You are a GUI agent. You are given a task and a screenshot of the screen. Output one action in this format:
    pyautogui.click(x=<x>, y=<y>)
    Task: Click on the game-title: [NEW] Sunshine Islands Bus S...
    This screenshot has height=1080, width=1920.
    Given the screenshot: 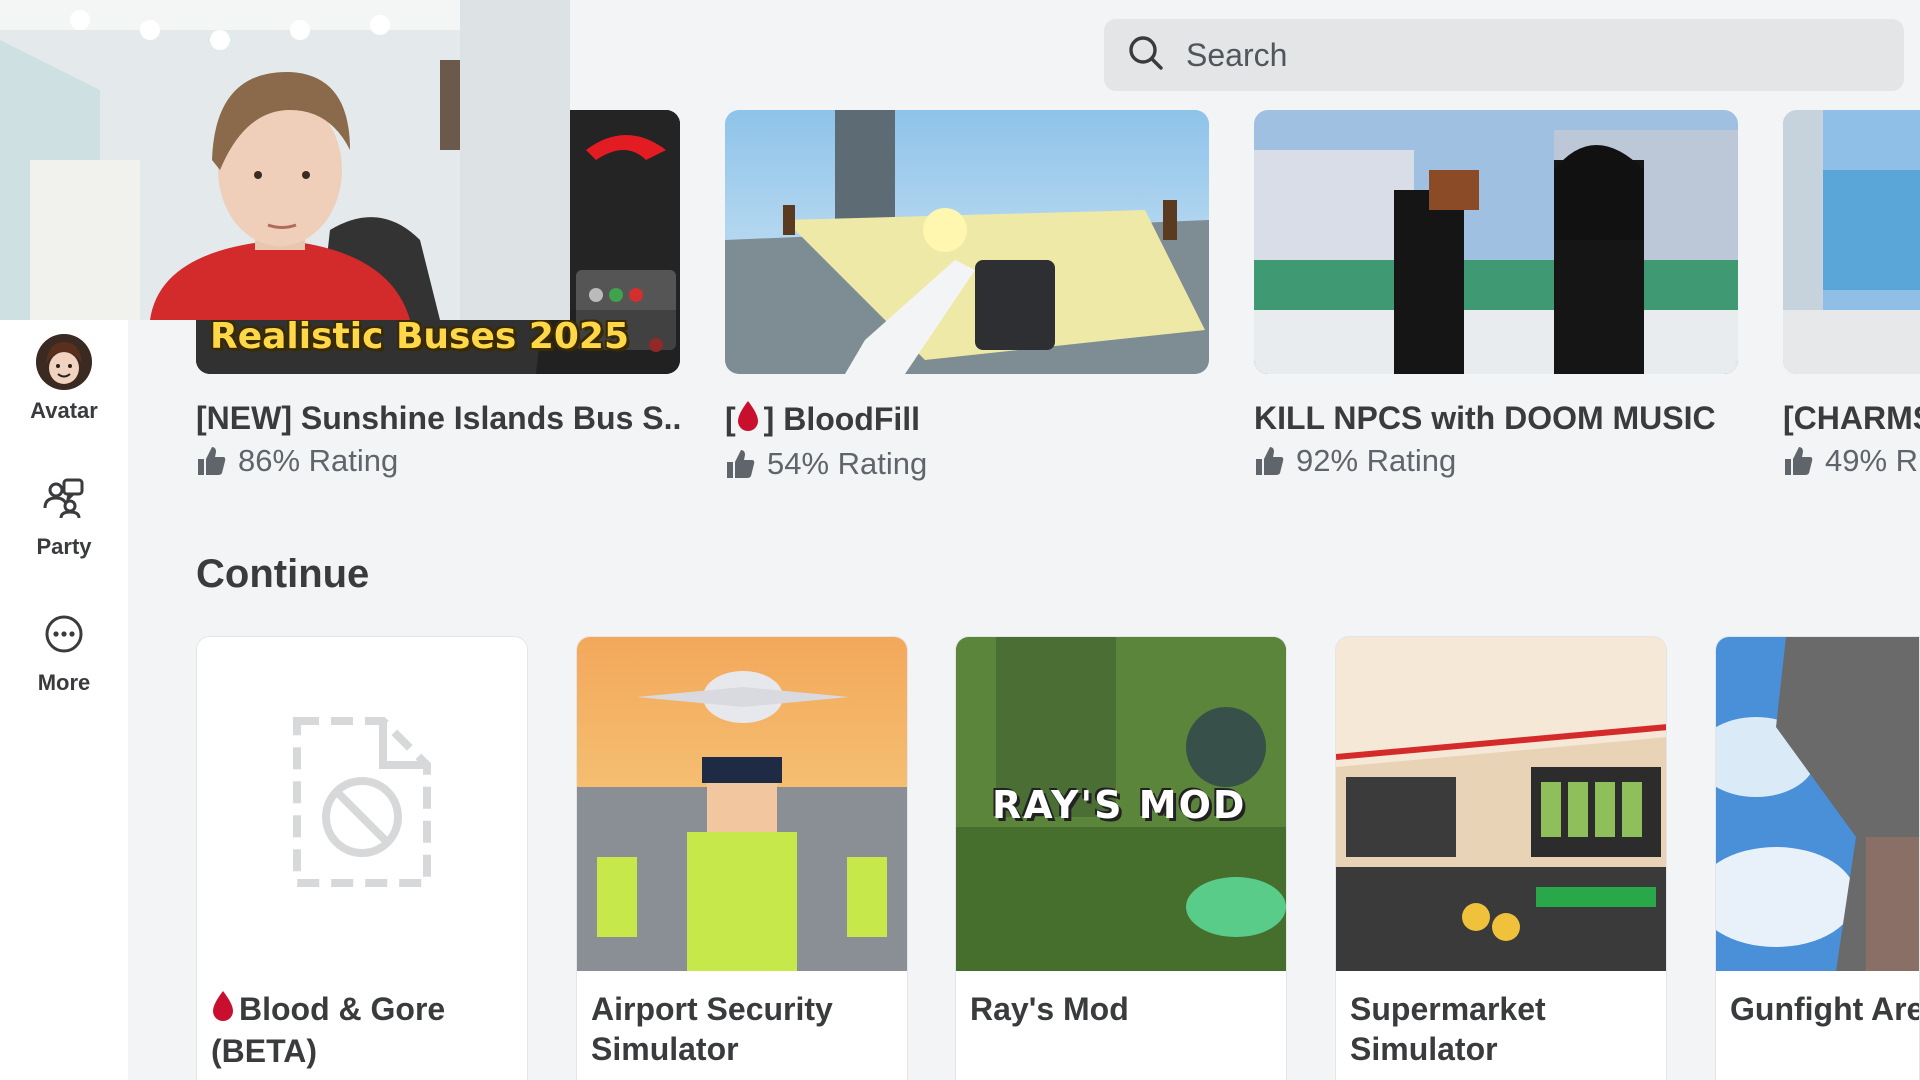 What is the action you would take?
    pyautogui.click(x=438, y=418)
    